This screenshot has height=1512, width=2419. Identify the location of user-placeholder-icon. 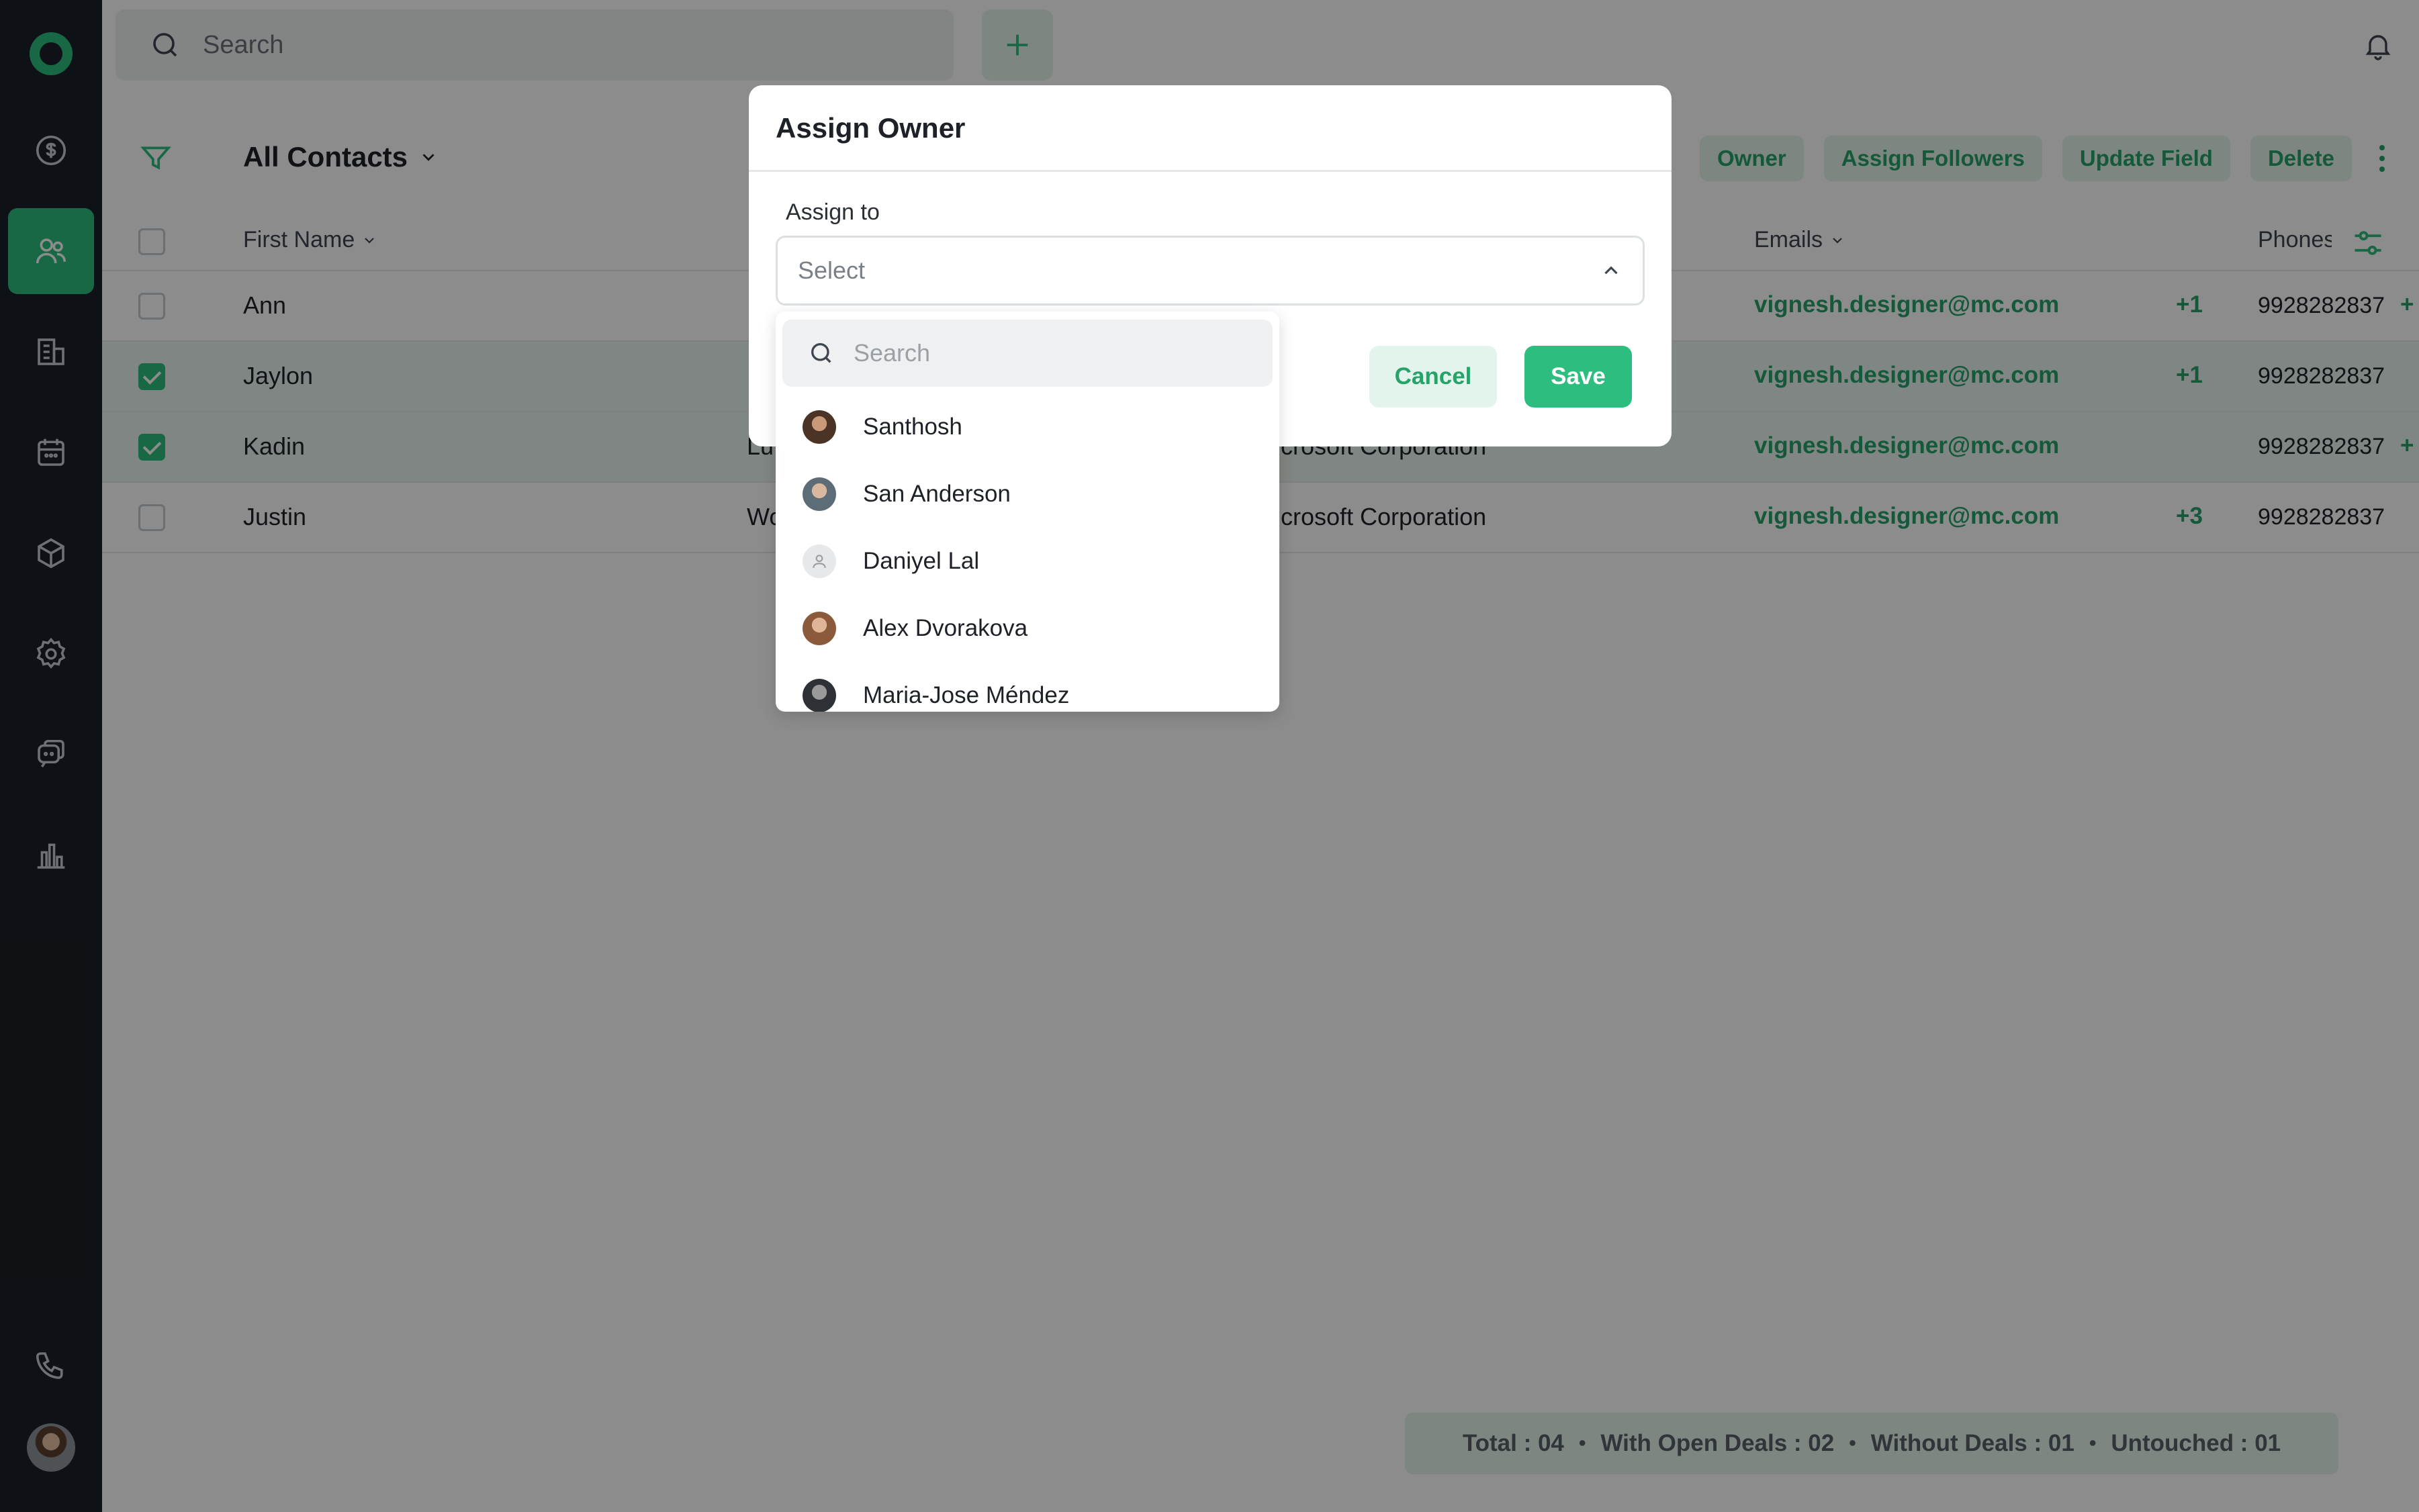
(819, 561).